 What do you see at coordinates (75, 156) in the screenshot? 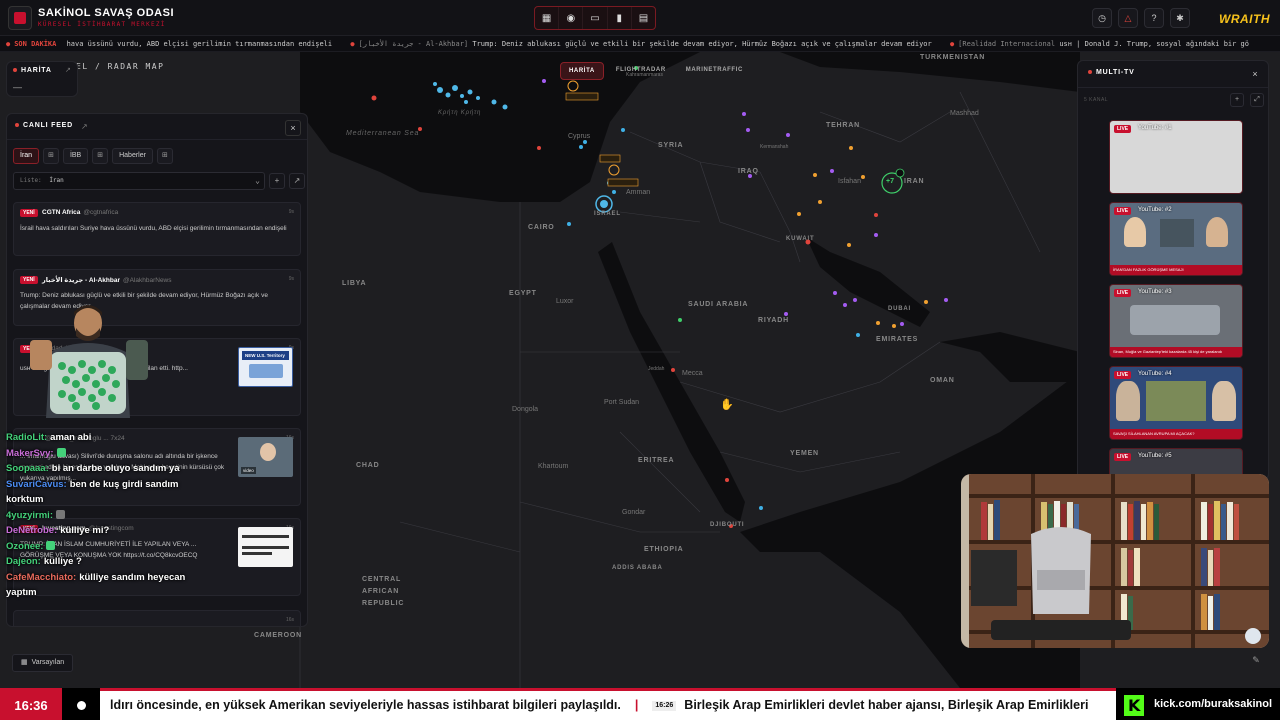
I see `tab-ibb: İBB` at bounding box center [75, 156].